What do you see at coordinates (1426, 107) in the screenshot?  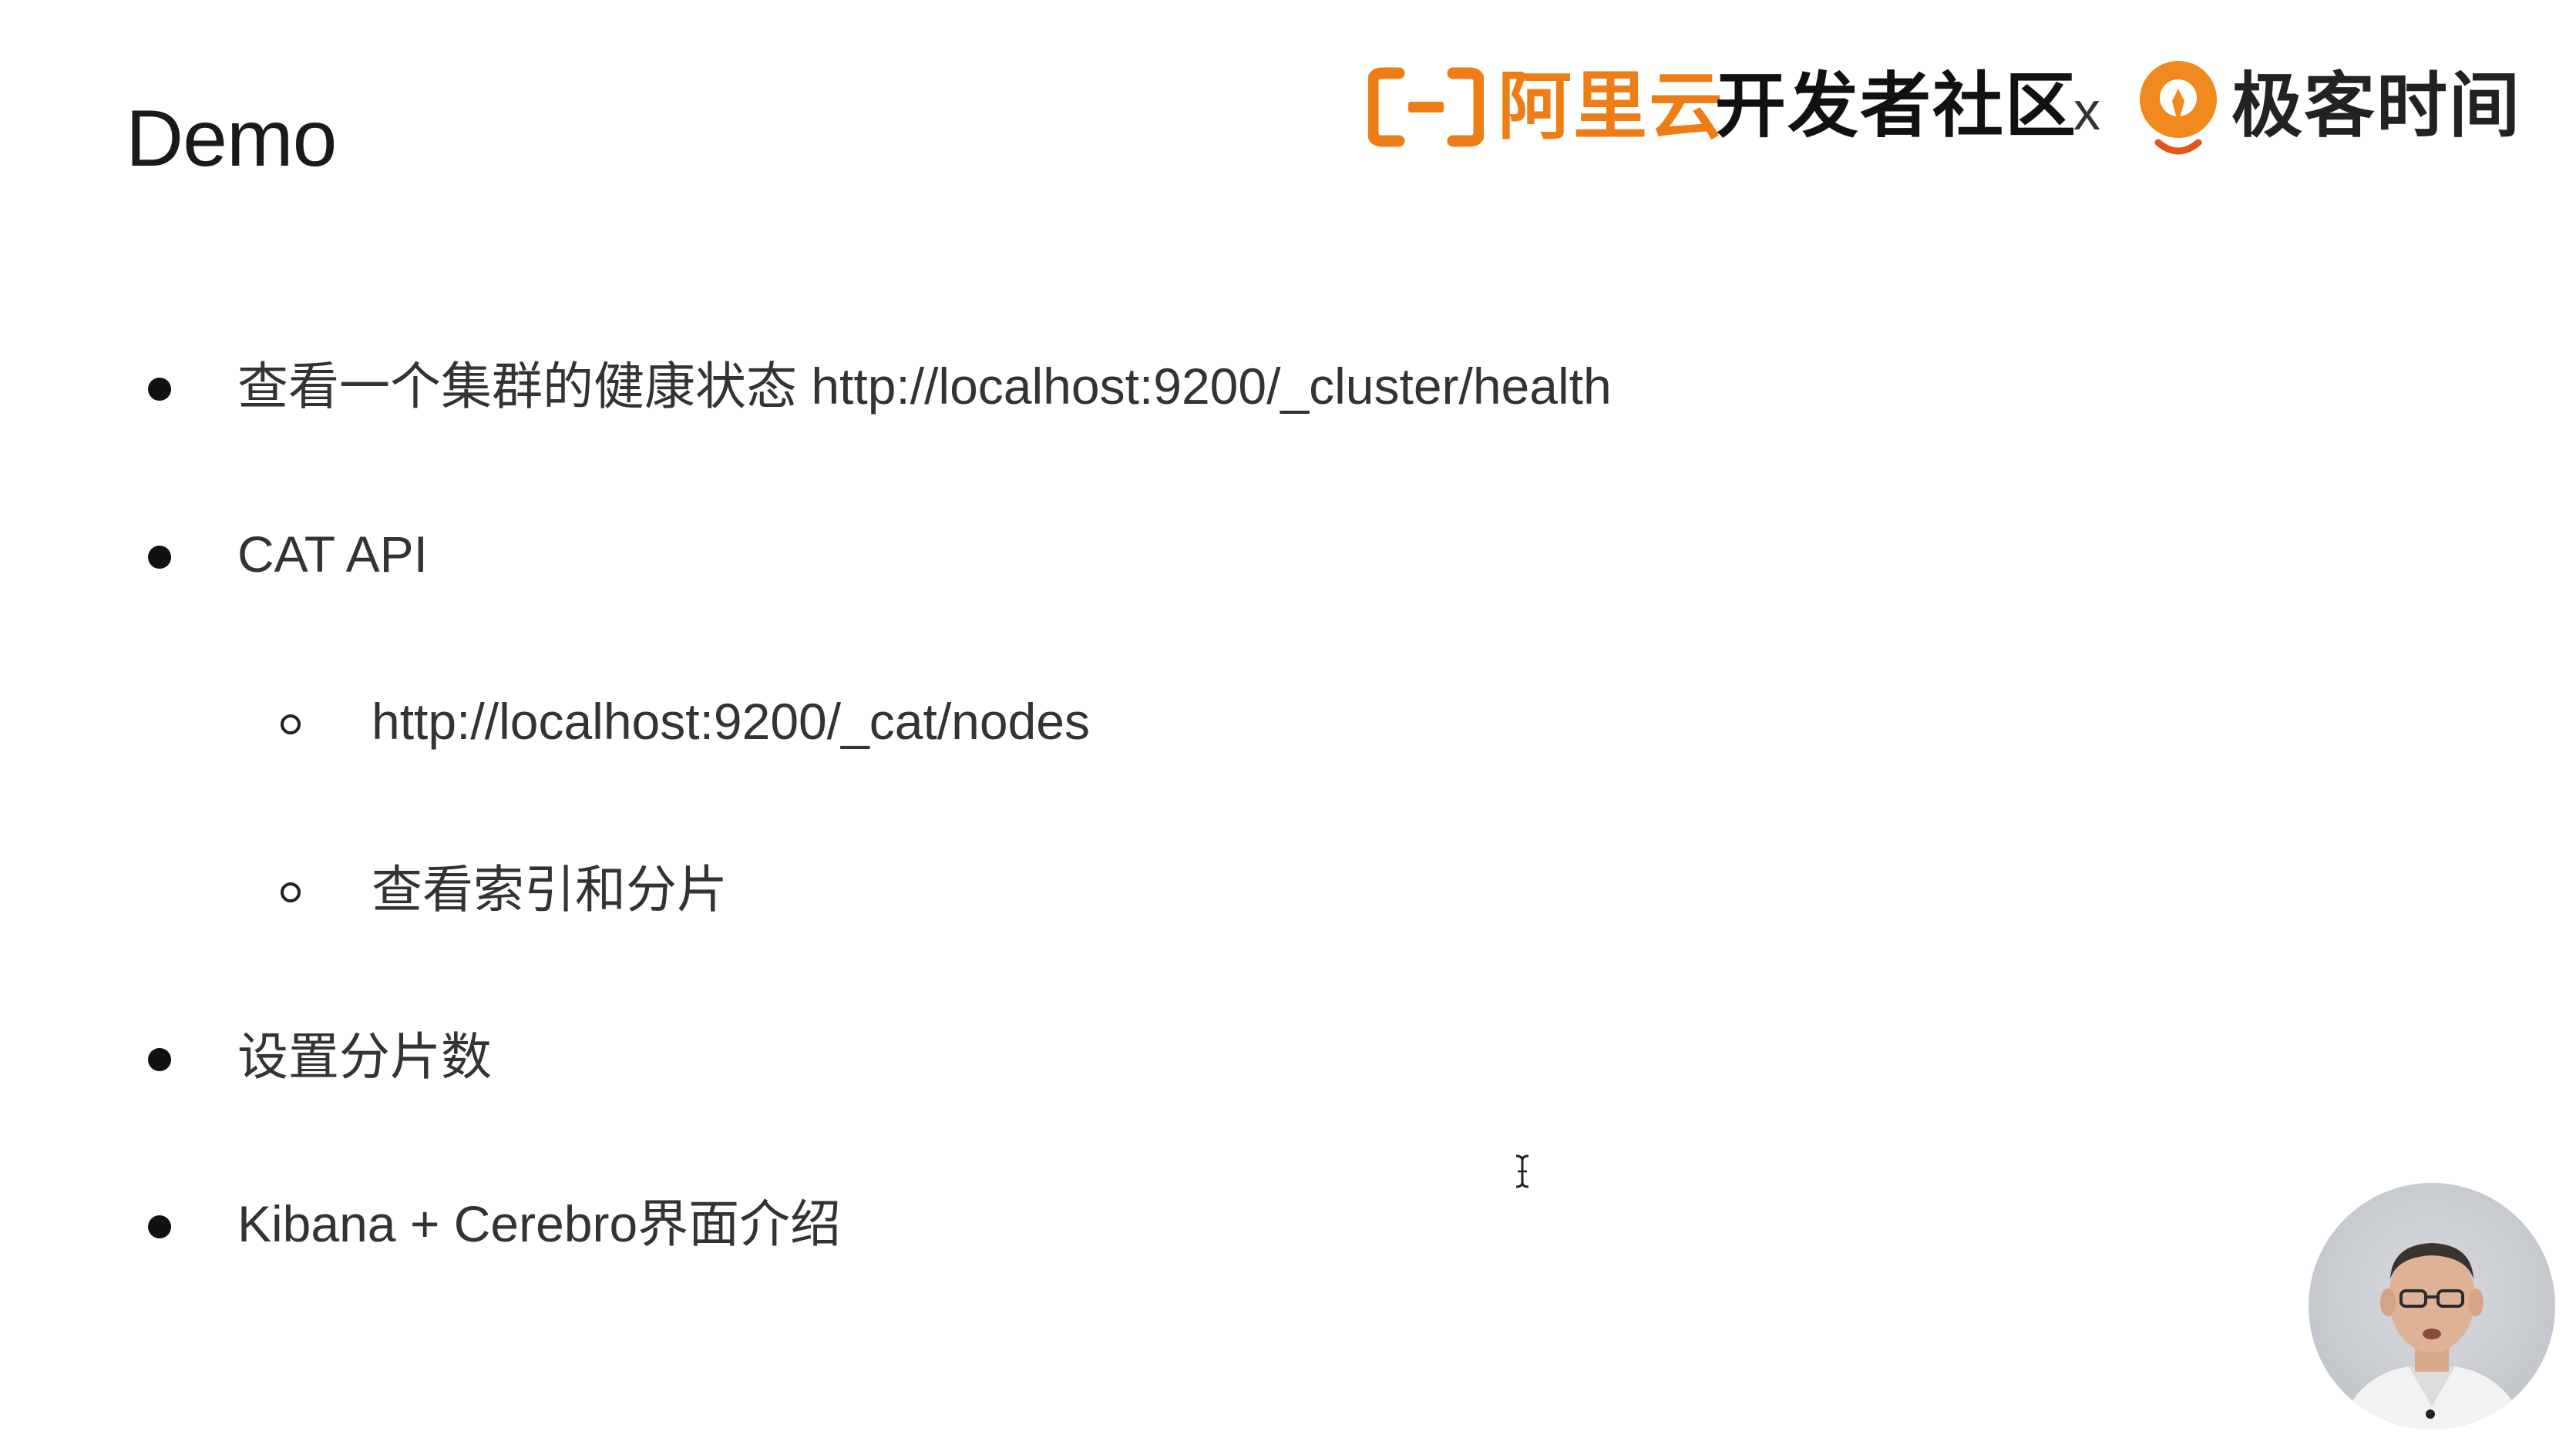 I see `aliyun-logo-icon` at bounding box center [1426, 107].